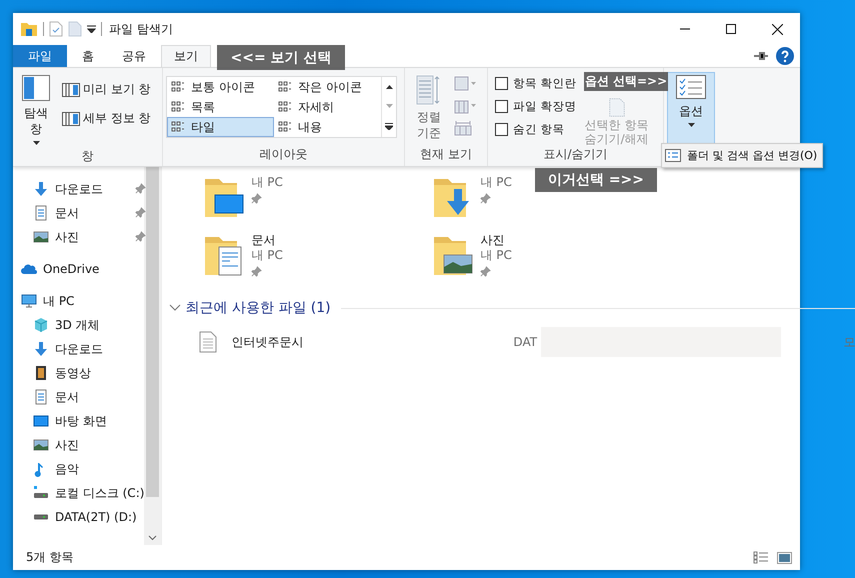 Image resolution: width=855 pixels, height=578 pixels. Describe the element at coordinates (106, 118) in the screenshot. I see `details-pane-button: 세부 정보 창` at that location.